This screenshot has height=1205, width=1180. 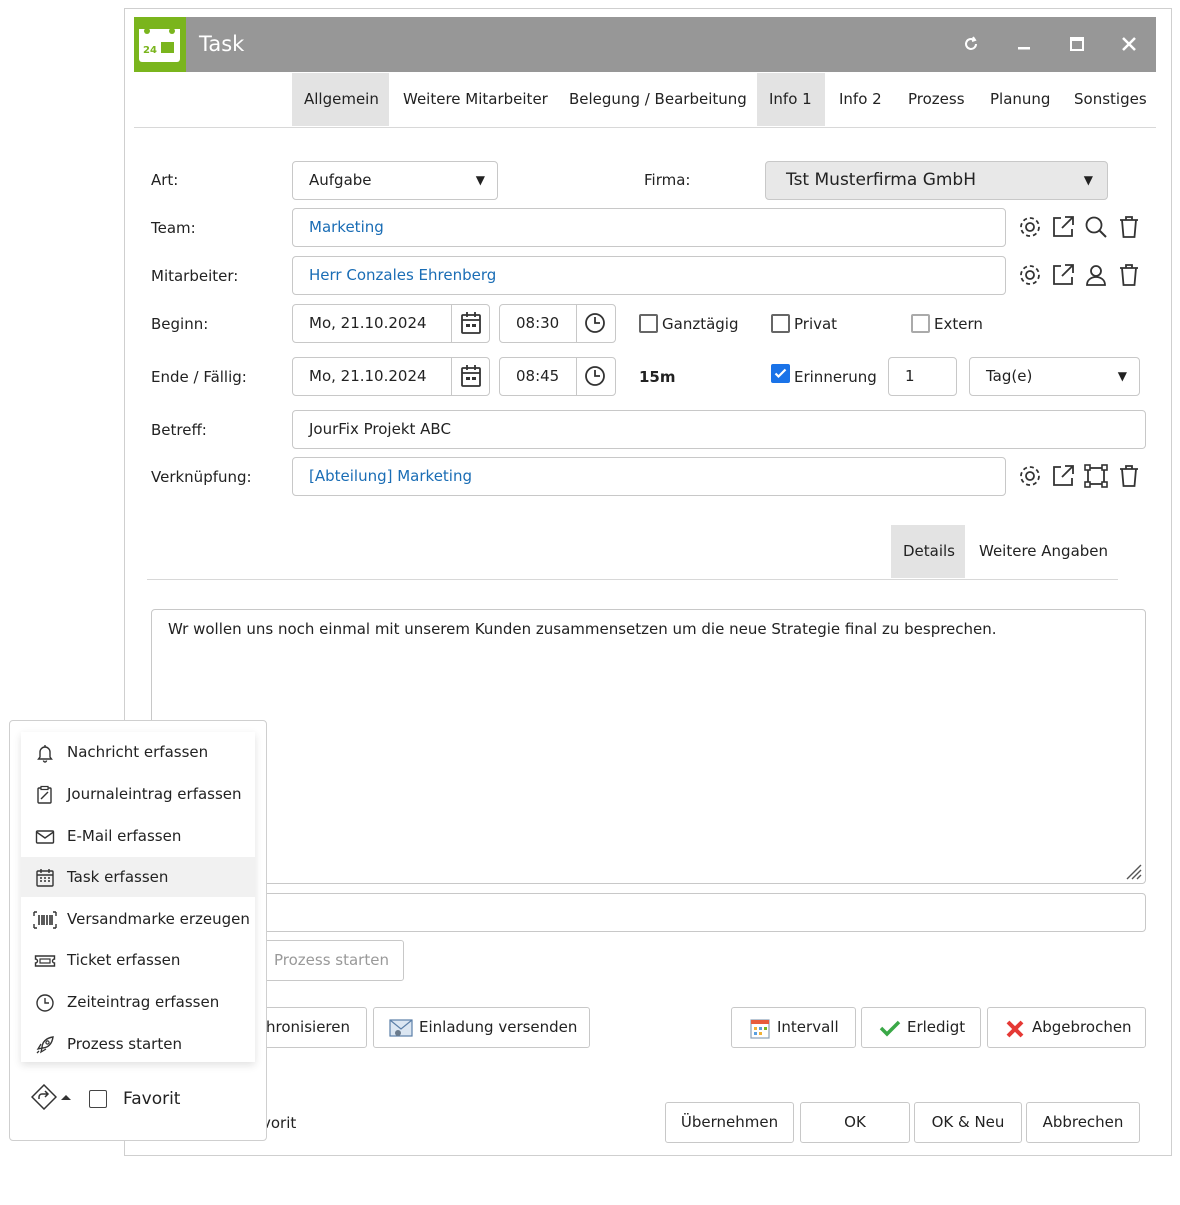 What do you see at coordinates (658, 99) in the screenshot?
I see `tab-belegung-bearbeitung: Belegung / Bearbeitung` at bounding box center [658, 99].